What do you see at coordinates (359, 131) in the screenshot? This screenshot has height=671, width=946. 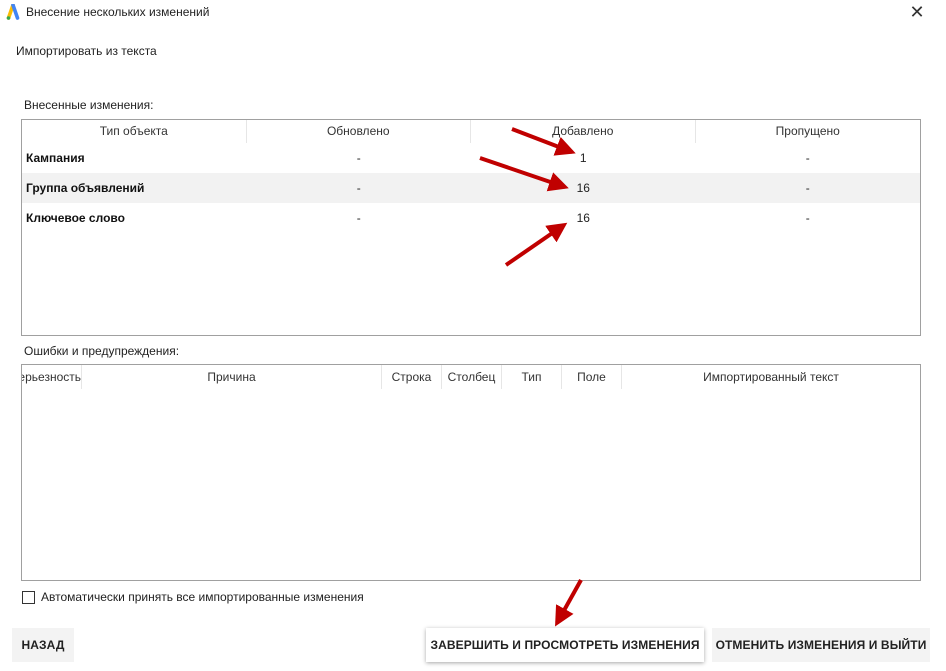 I see `column-header-updated: Обновлено` at bounding box center [359, 131].